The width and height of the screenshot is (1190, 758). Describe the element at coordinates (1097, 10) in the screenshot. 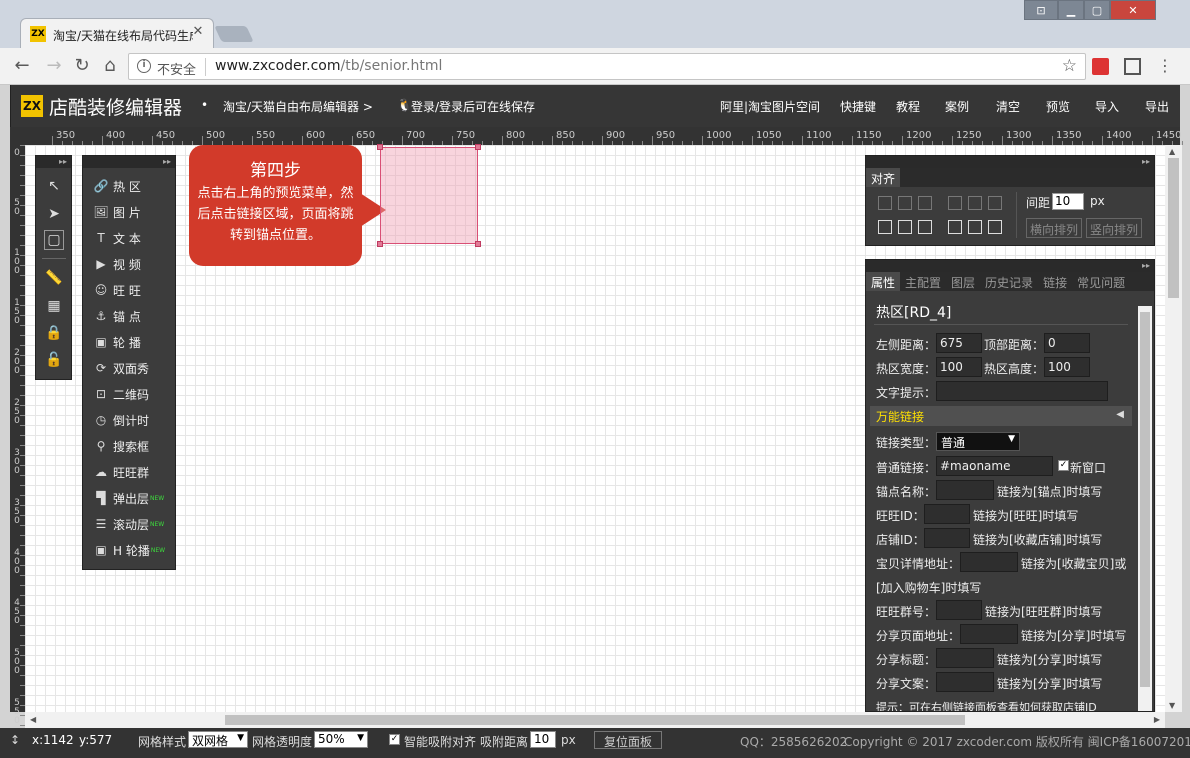

I see `maximize-icon: ▢` at that location.